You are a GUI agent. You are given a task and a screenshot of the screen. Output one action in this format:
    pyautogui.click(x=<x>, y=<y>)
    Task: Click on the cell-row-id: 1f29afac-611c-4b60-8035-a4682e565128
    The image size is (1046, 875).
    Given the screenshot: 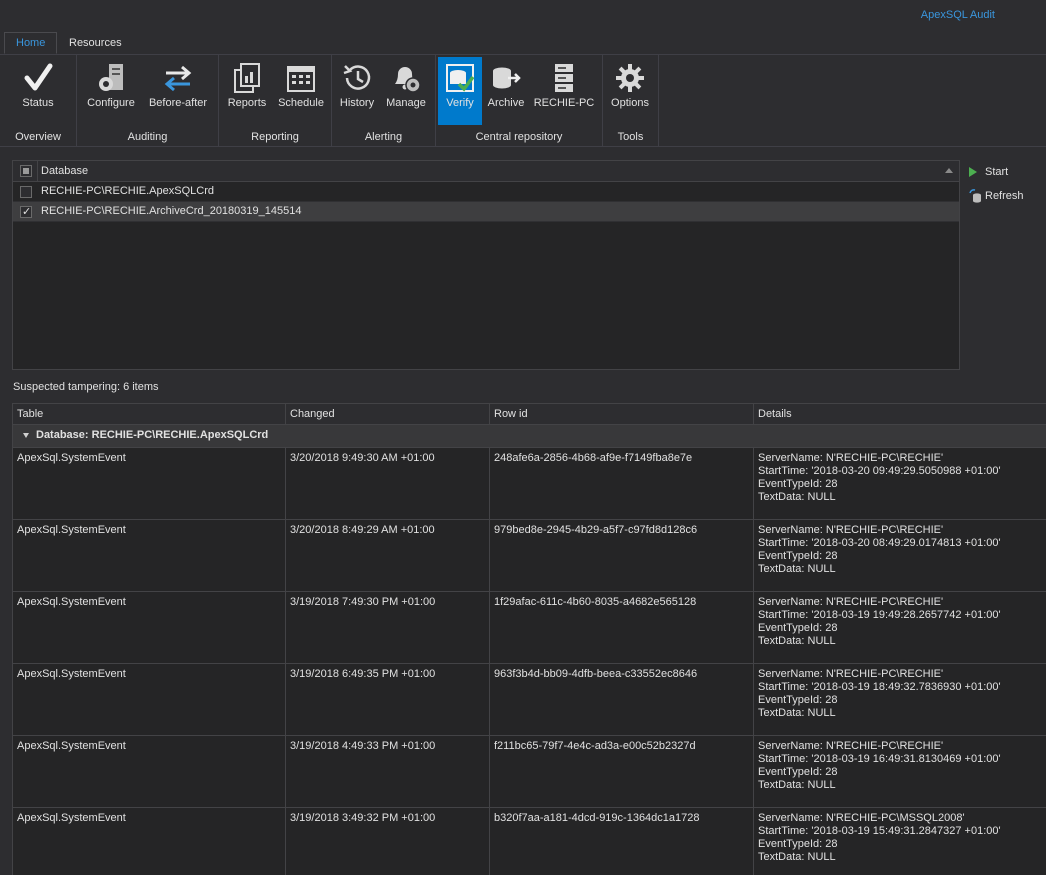 What is the action you would take?
    pyautogui.click(x=622, y=627)
    